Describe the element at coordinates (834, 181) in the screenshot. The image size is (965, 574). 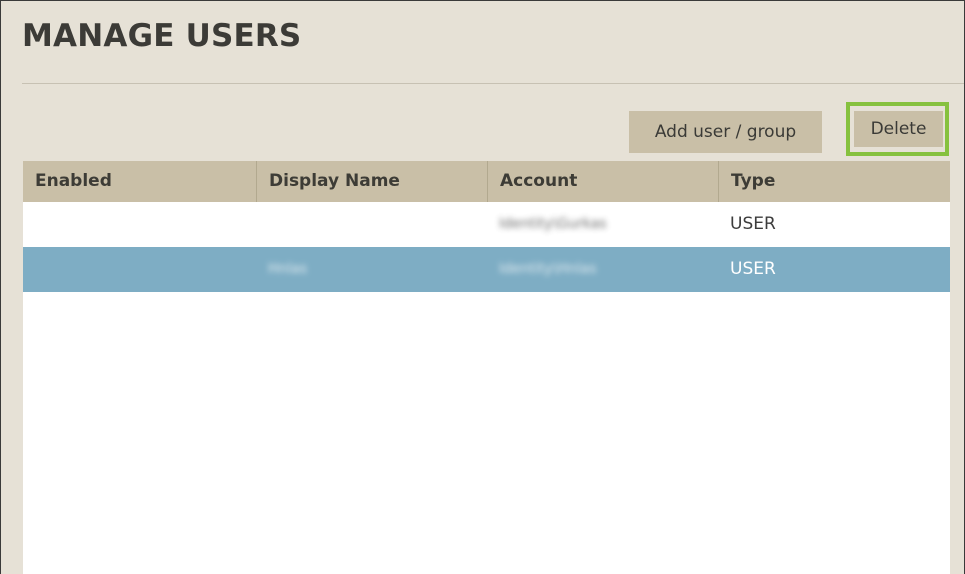
I see `column-header-type: Type` at that location.